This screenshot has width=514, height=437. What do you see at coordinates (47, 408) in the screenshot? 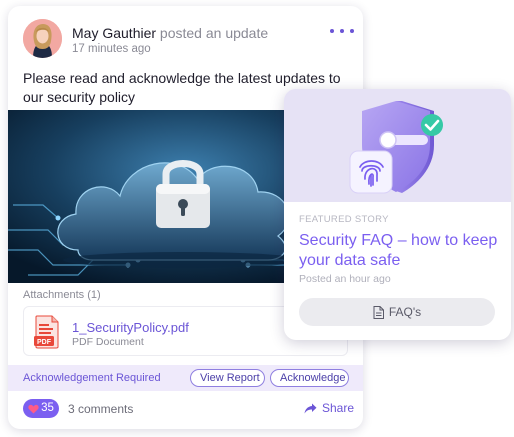
I see `like-count: 35` at bounding box center [47, 408].